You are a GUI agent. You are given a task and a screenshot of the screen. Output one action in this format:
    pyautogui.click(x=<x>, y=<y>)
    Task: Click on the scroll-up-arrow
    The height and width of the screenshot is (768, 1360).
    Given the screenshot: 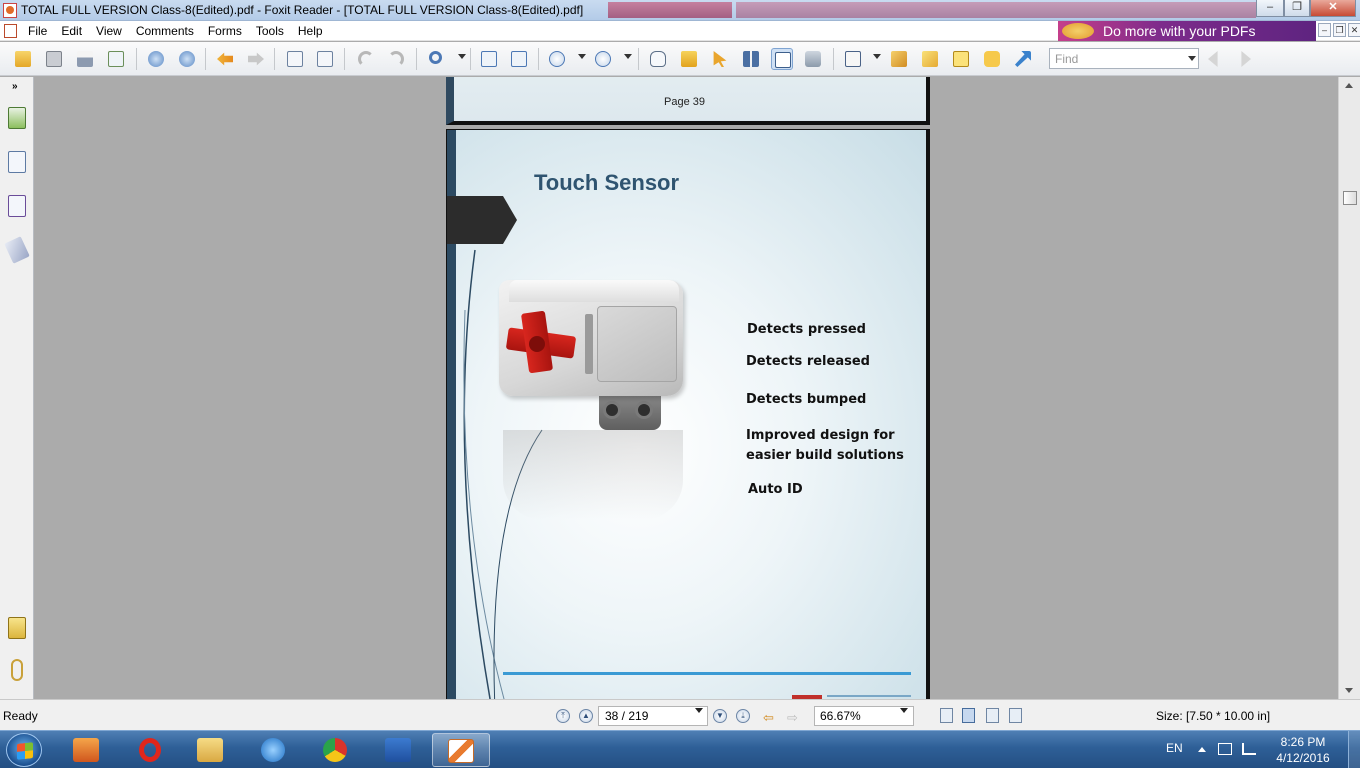 What is the action you would take?
    pyautogui.click(x=1349, y=85)
    